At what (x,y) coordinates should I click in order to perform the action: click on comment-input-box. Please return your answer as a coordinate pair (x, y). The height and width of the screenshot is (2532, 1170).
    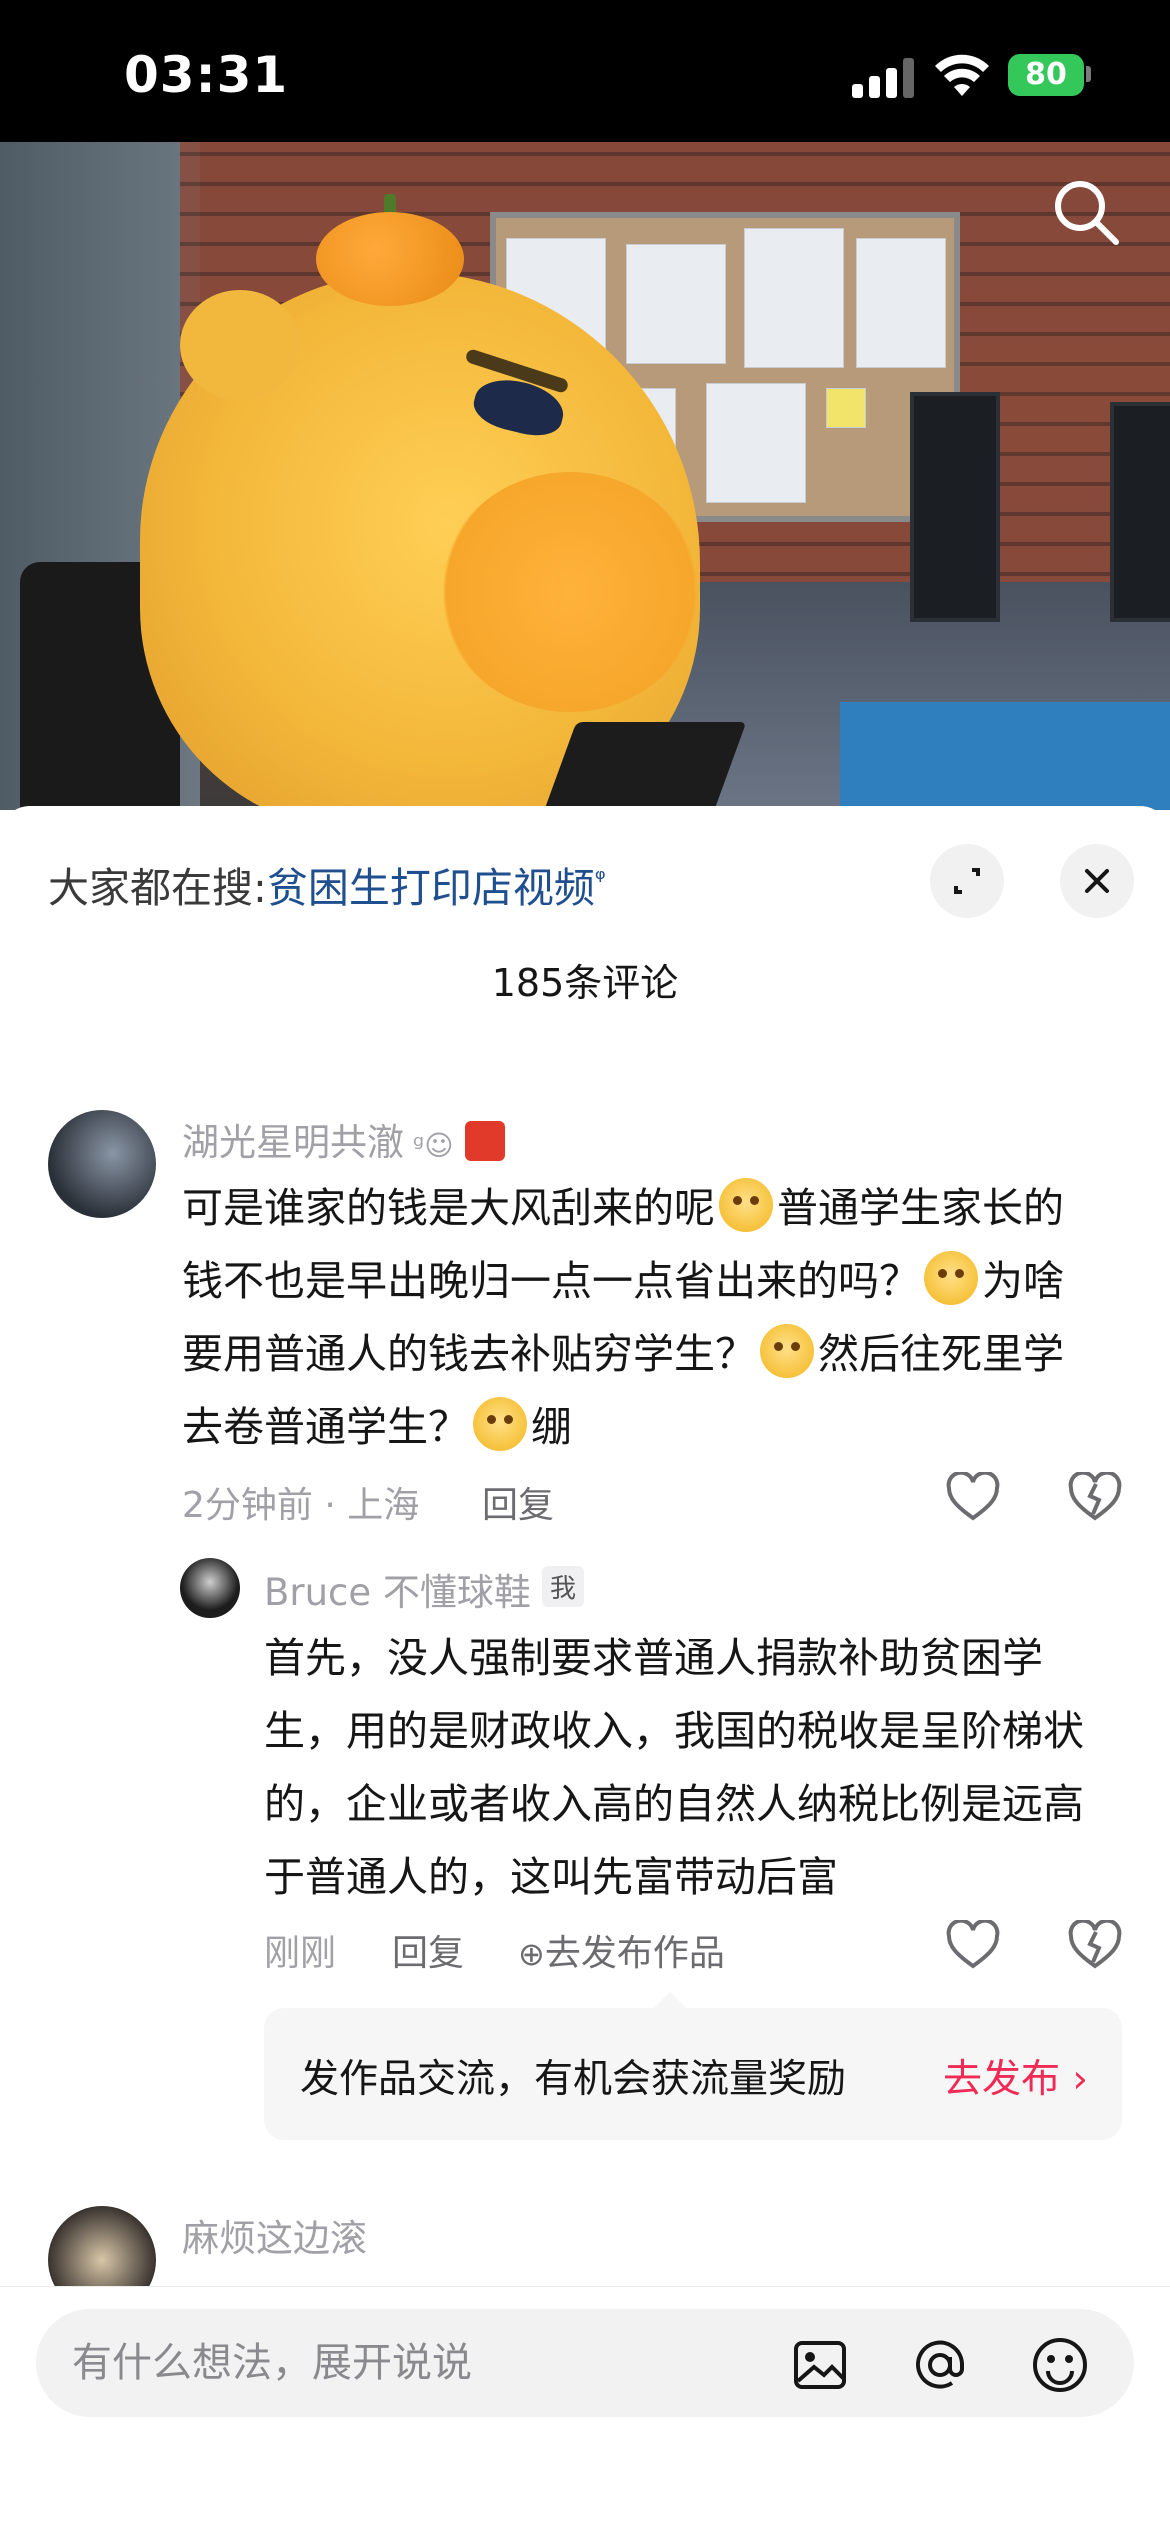
    Looking at the image, I should click on (585, 2363).